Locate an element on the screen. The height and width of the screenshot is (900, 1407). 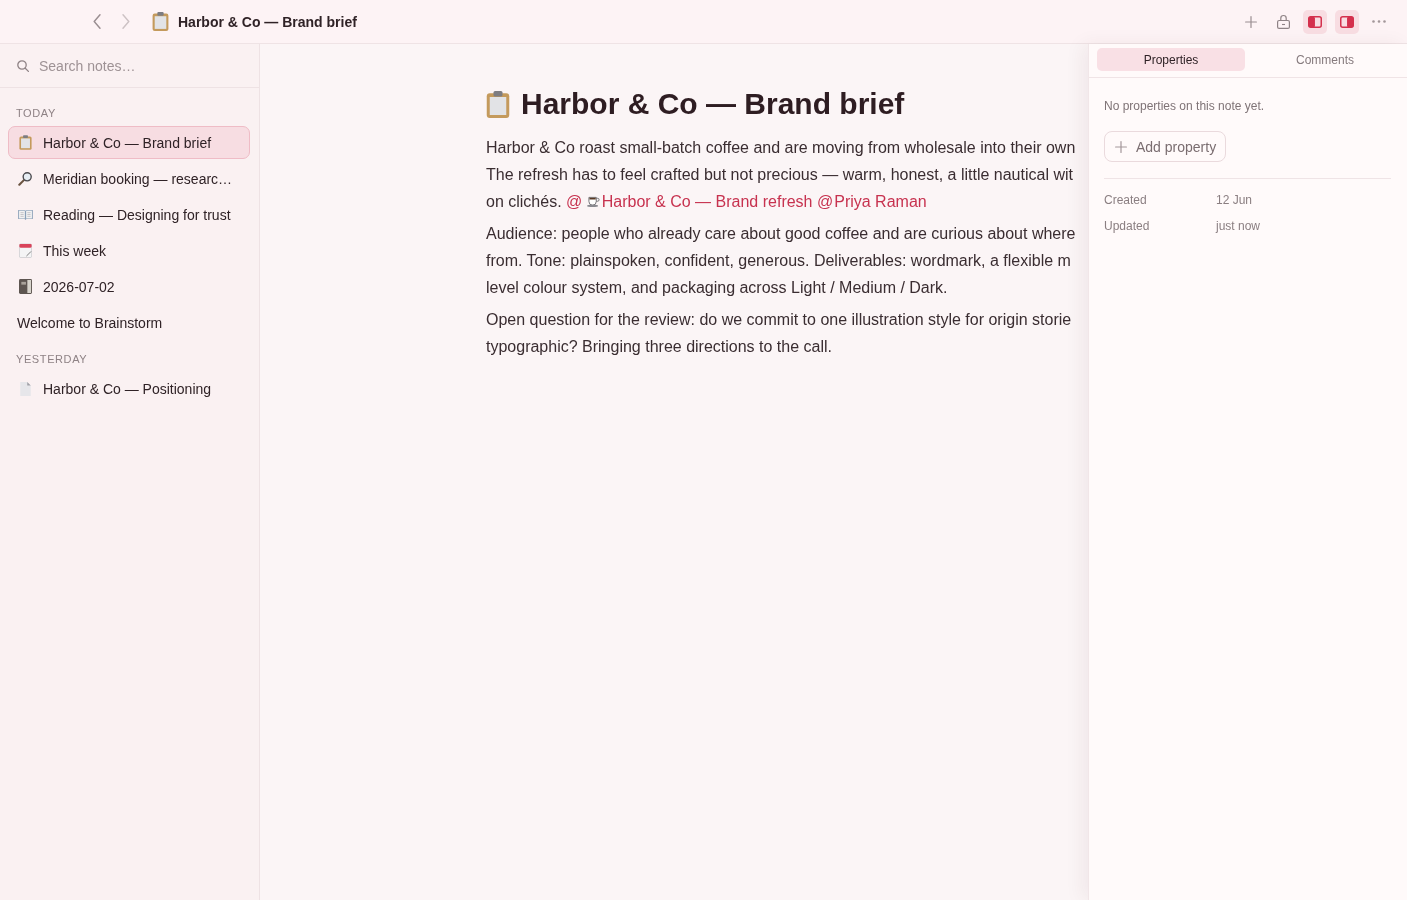
panel-left-icon is located at coordinates (1315, 21).